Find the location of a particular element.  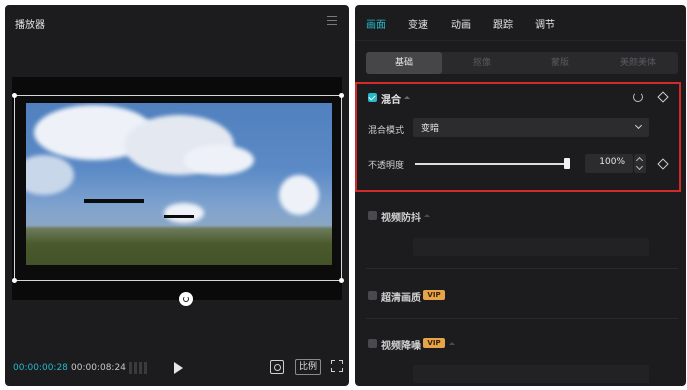

enhance-checkbox is located at coordinates (372, 295).